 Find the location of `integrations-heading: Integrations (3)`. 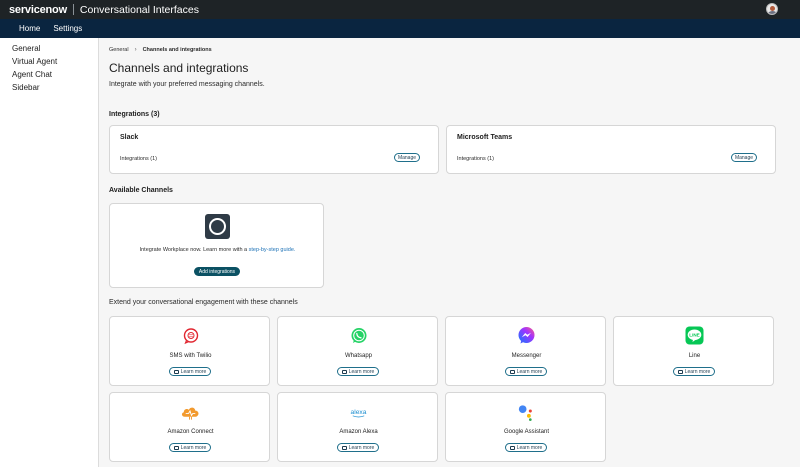

integrations-heading: Integrations (3) is located at coordinates (134, 114).